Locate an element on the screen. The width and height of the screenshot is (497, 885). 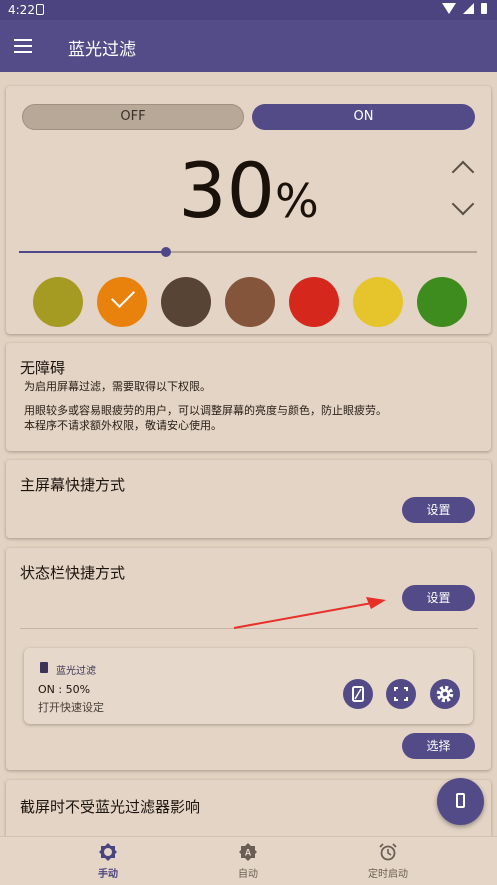
status-icons is located at coordinates (464, 8).